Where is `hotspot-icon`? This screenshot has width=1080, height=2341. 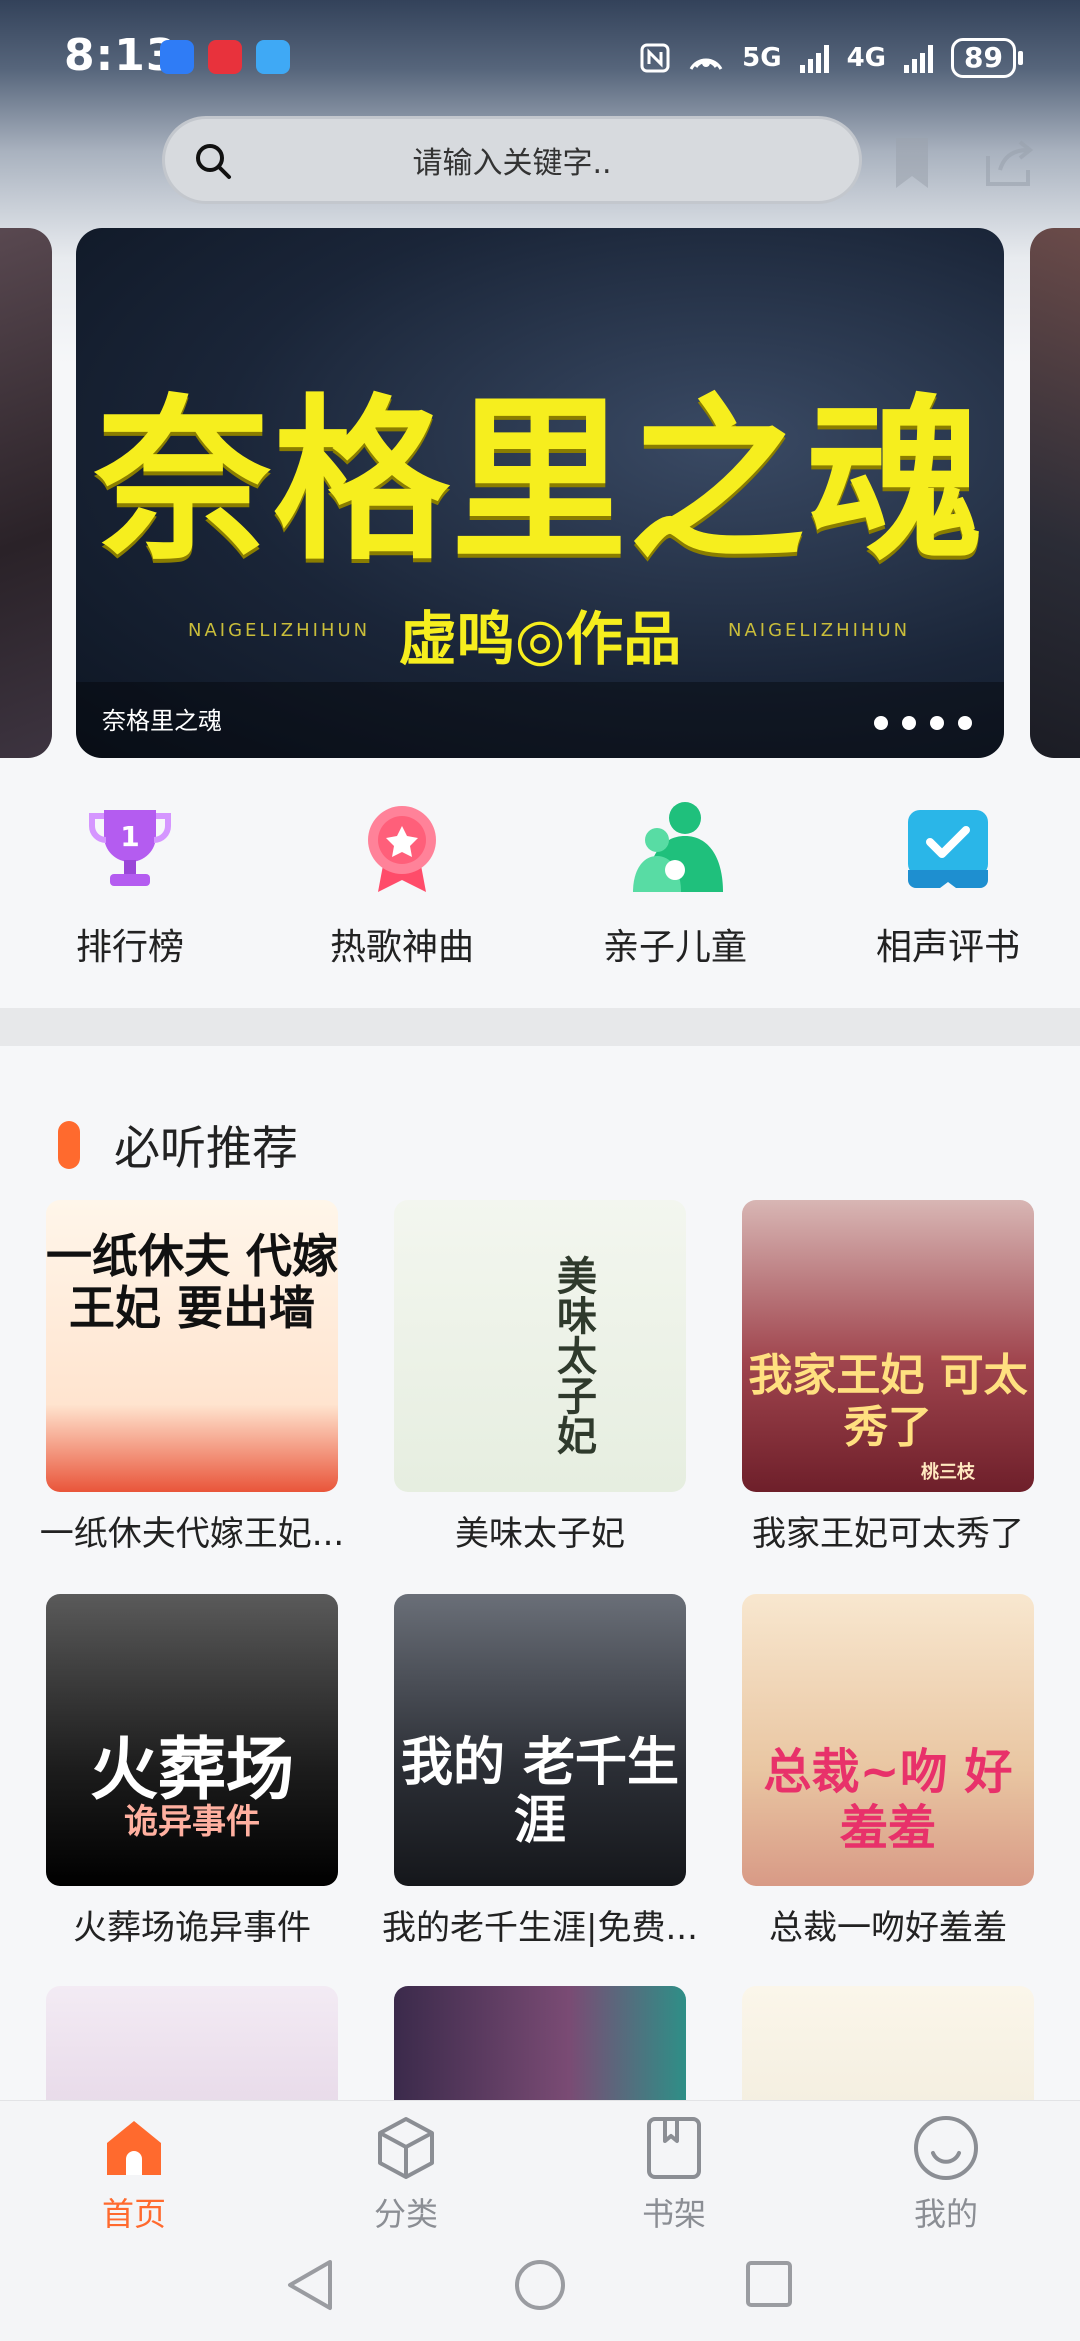 hotspot-icon is located at coordinates (706, 64).